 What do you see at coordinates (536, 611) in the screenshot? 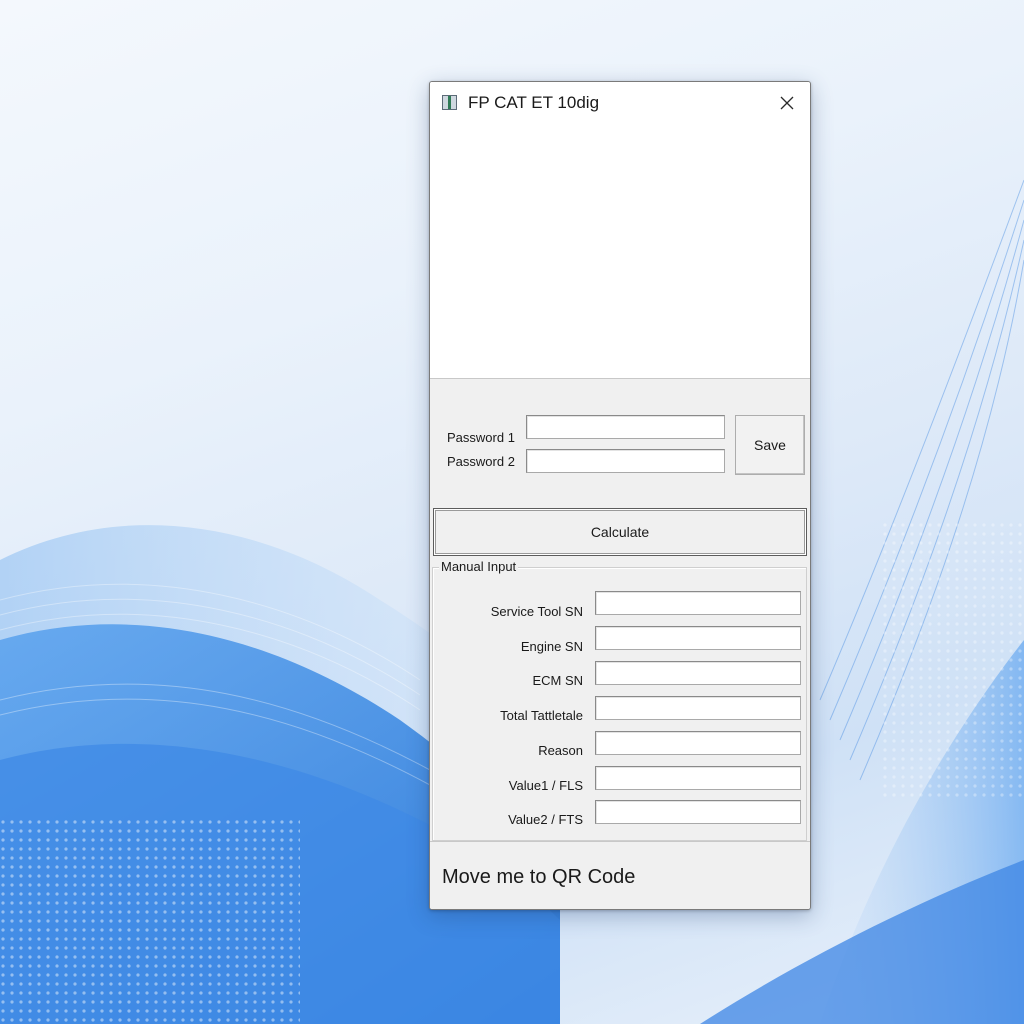
I see `service-tool-sn-label: Service Tool SN` at bounding box center [536, 611].